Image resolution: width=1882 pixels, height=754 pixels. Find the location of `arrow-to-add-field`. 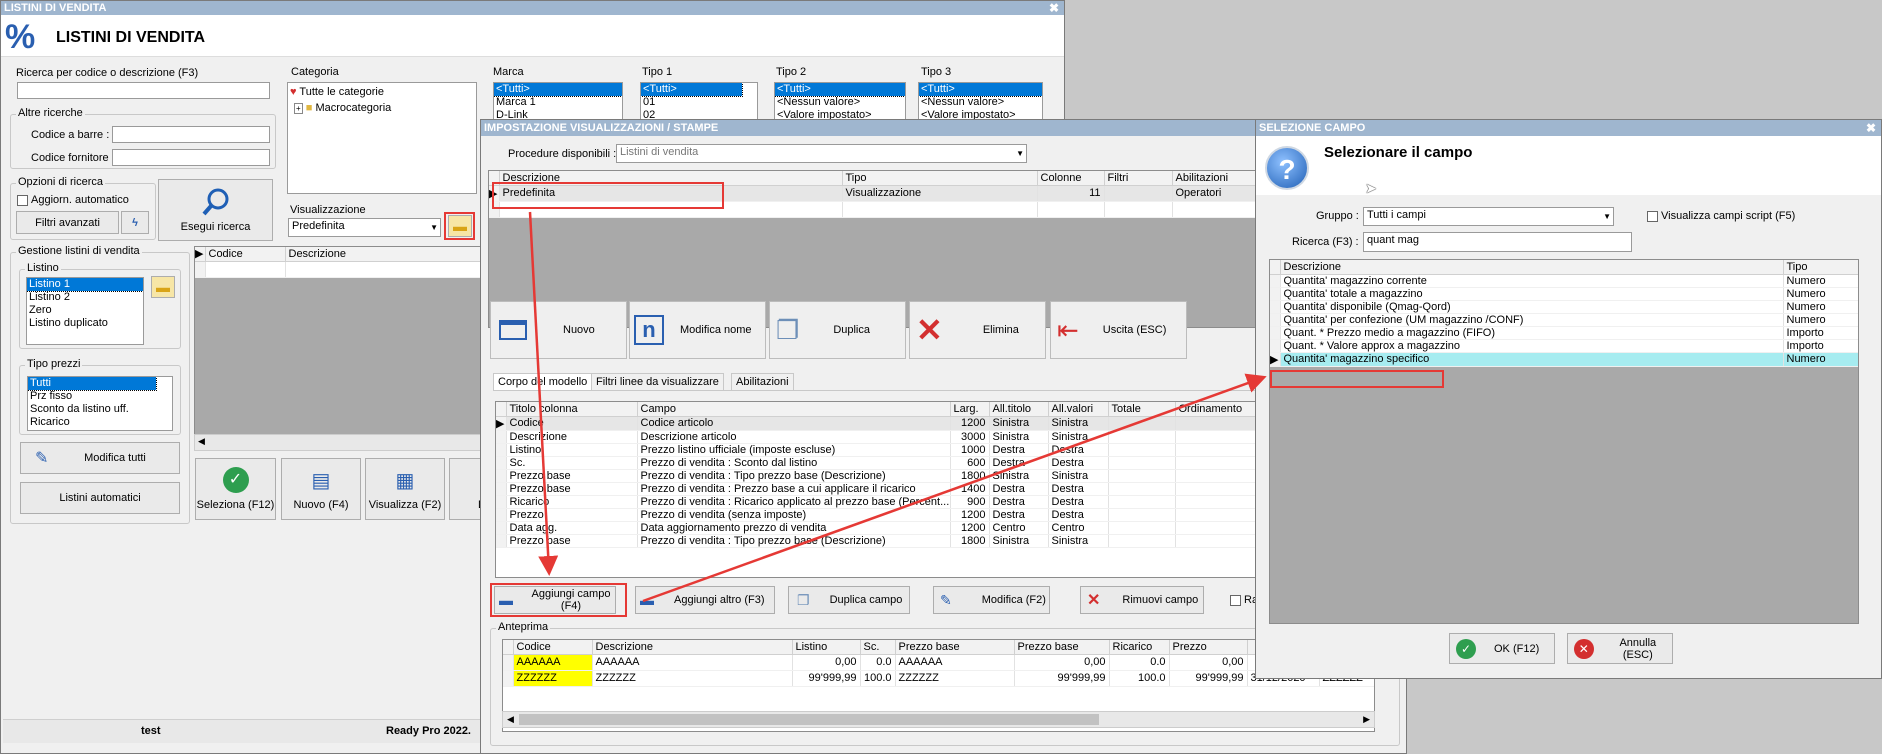

arrow-to-add-field is located at coordinates (543, 393).